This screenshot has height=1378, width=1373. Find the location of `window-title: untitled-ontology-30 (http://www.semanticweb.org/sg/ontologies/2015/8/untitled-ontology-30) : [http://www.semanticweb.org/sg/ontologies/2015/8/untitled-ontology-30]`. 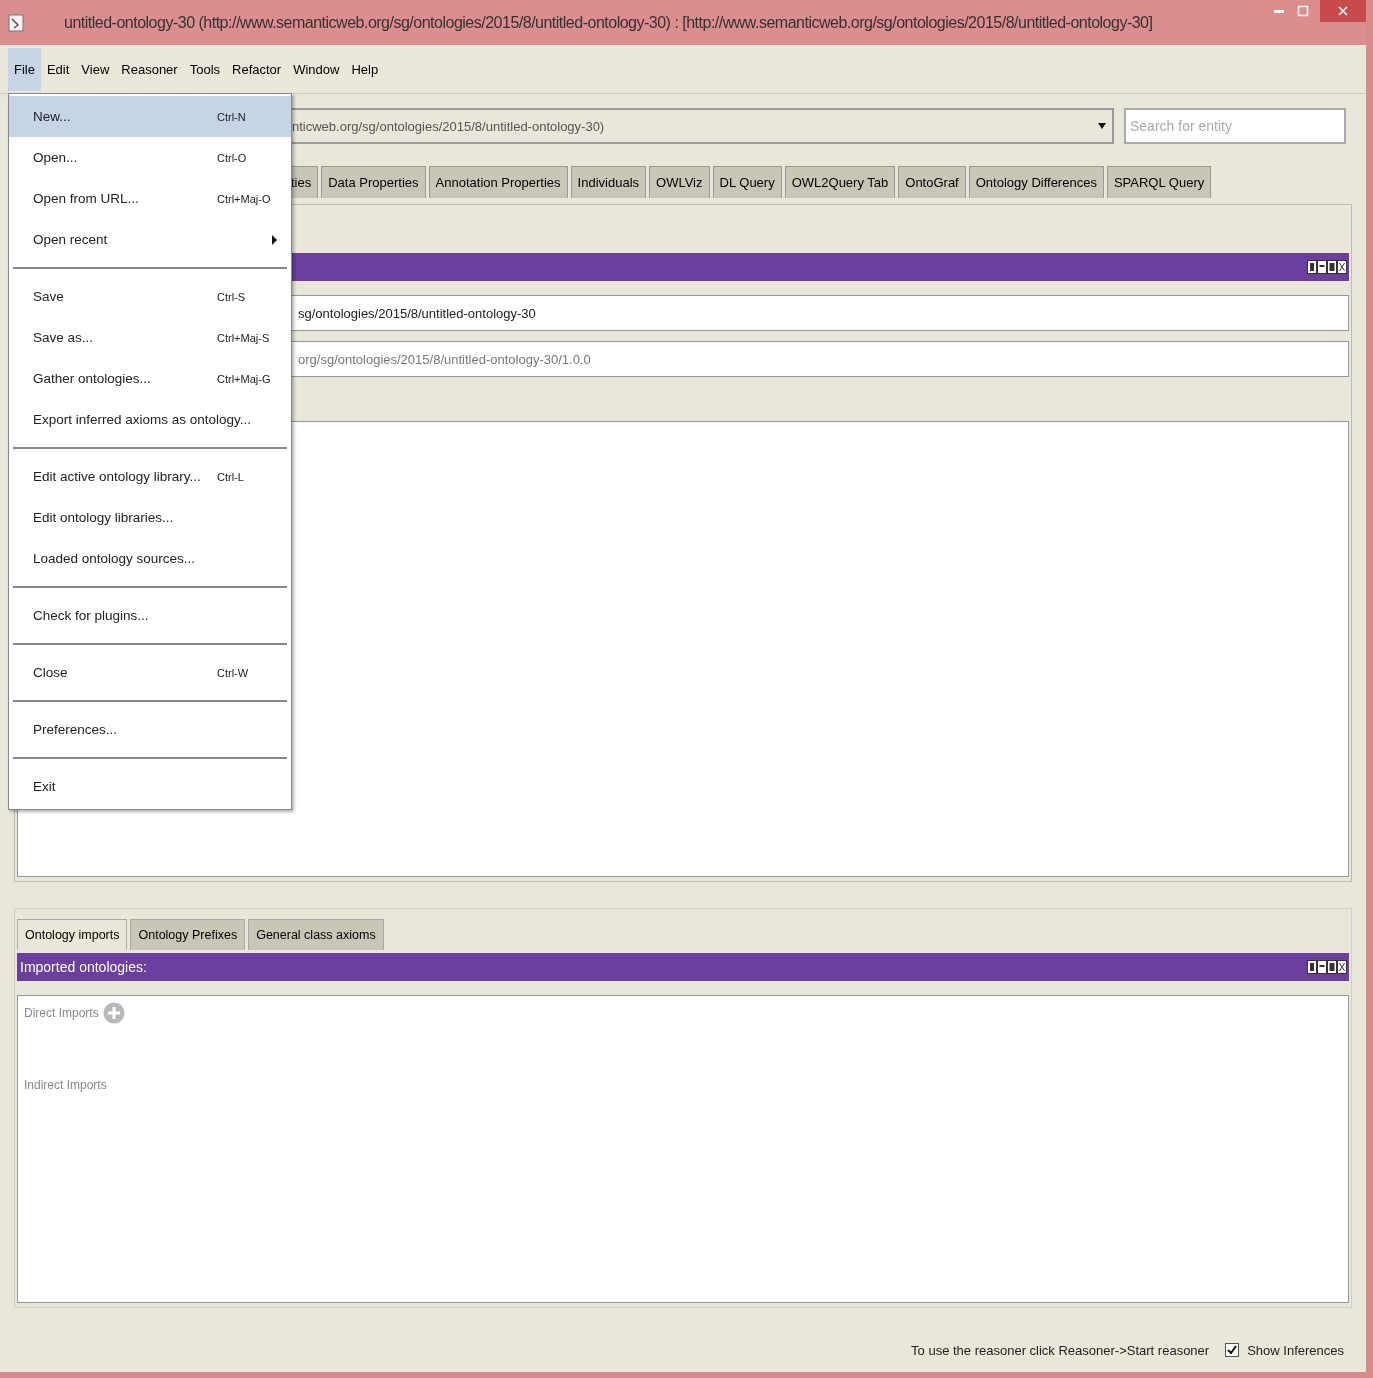

window-title: untitled-ontology-30 (http://www.semanticweb.org/sg/ontologies/2015/8/untitled-ontology-30) : [http://www.semanticweb.org/sg/ontologies/2015/8/untitled-ontology-30] is located at coordinates (609, 22).